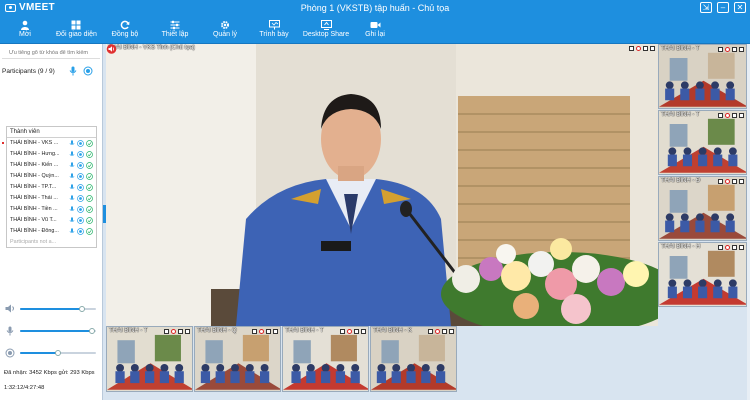 Image resolution: width=750 pixels, height=400 pixels. I want to click on participant-video-tile: THÁI BÌNH - Đ, so click(702, 208).